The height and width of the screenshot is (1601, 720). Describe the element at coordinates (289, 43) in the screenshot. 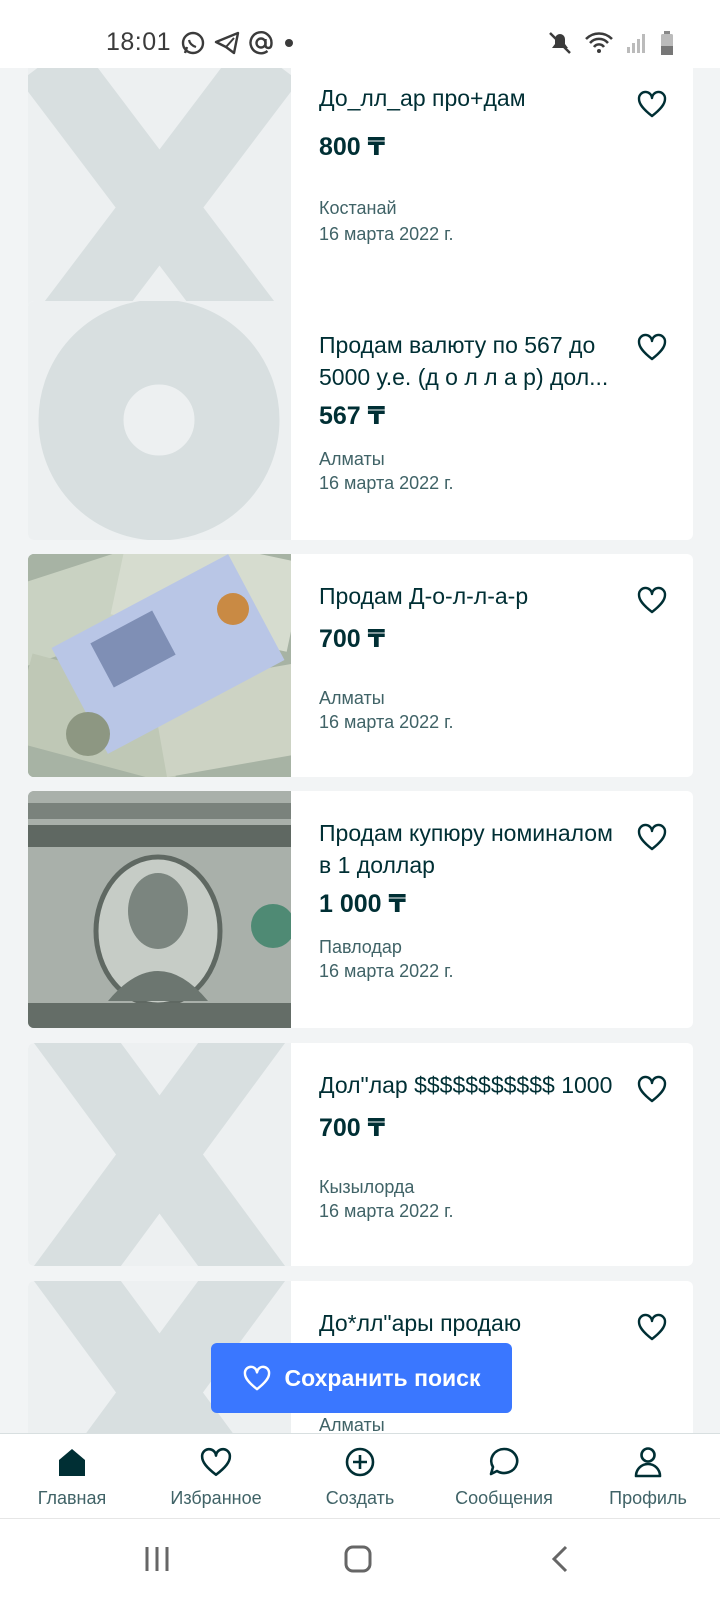

I see `dot-icon` at that location.